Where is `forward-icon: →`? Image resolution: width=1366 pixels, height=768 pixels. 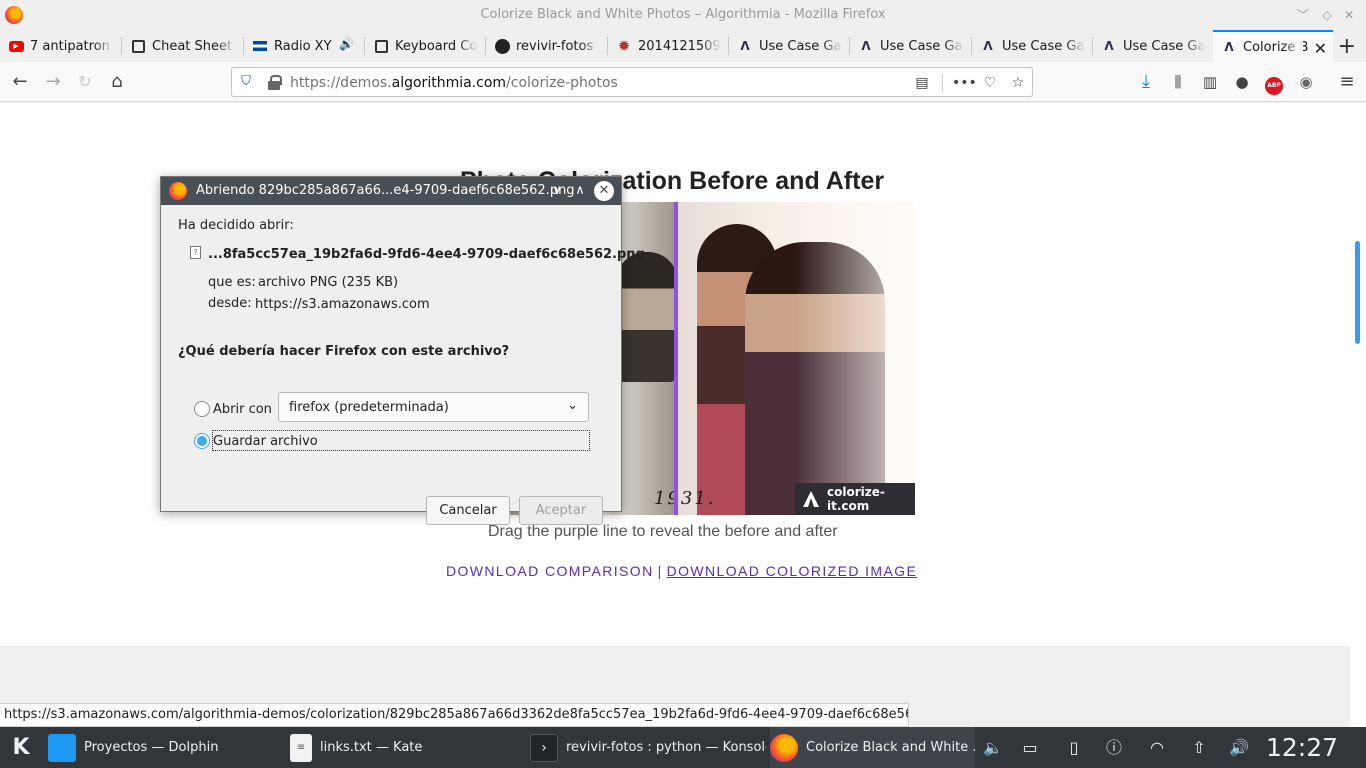 forward-icon: → is located at coordinates (53, 82).